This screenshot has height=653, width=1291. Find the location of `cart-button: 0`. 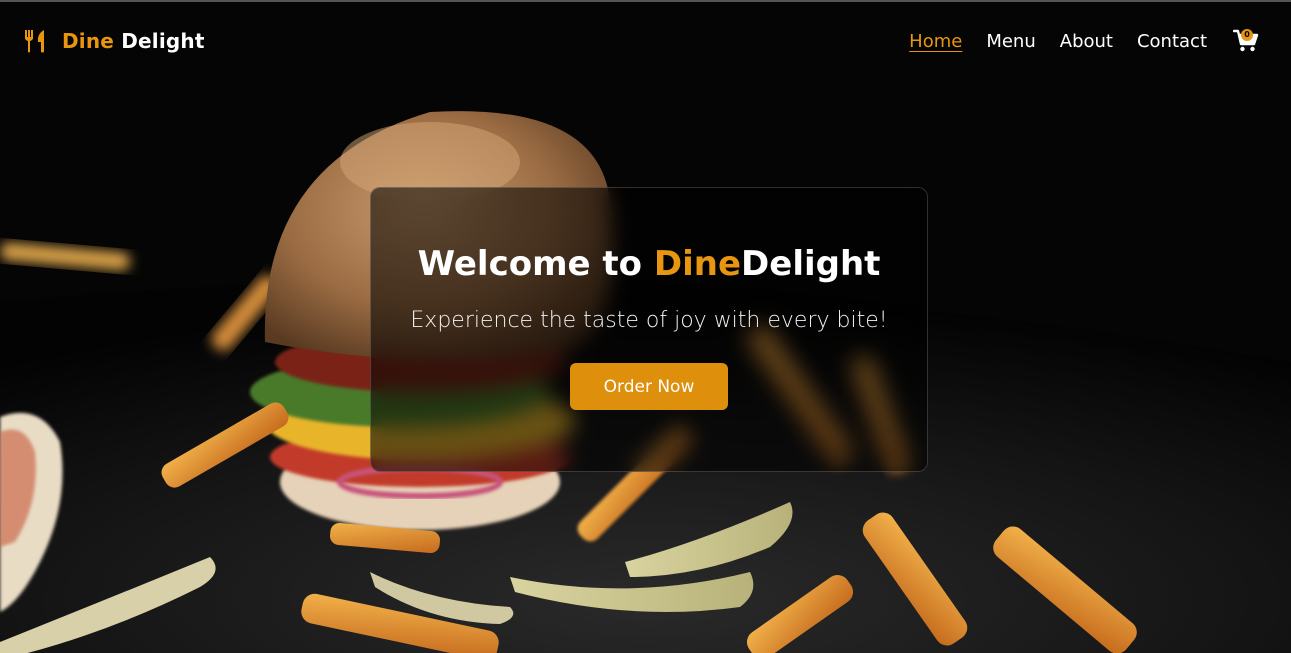

cart-button: 0 is located at coordinates (1245, 41).